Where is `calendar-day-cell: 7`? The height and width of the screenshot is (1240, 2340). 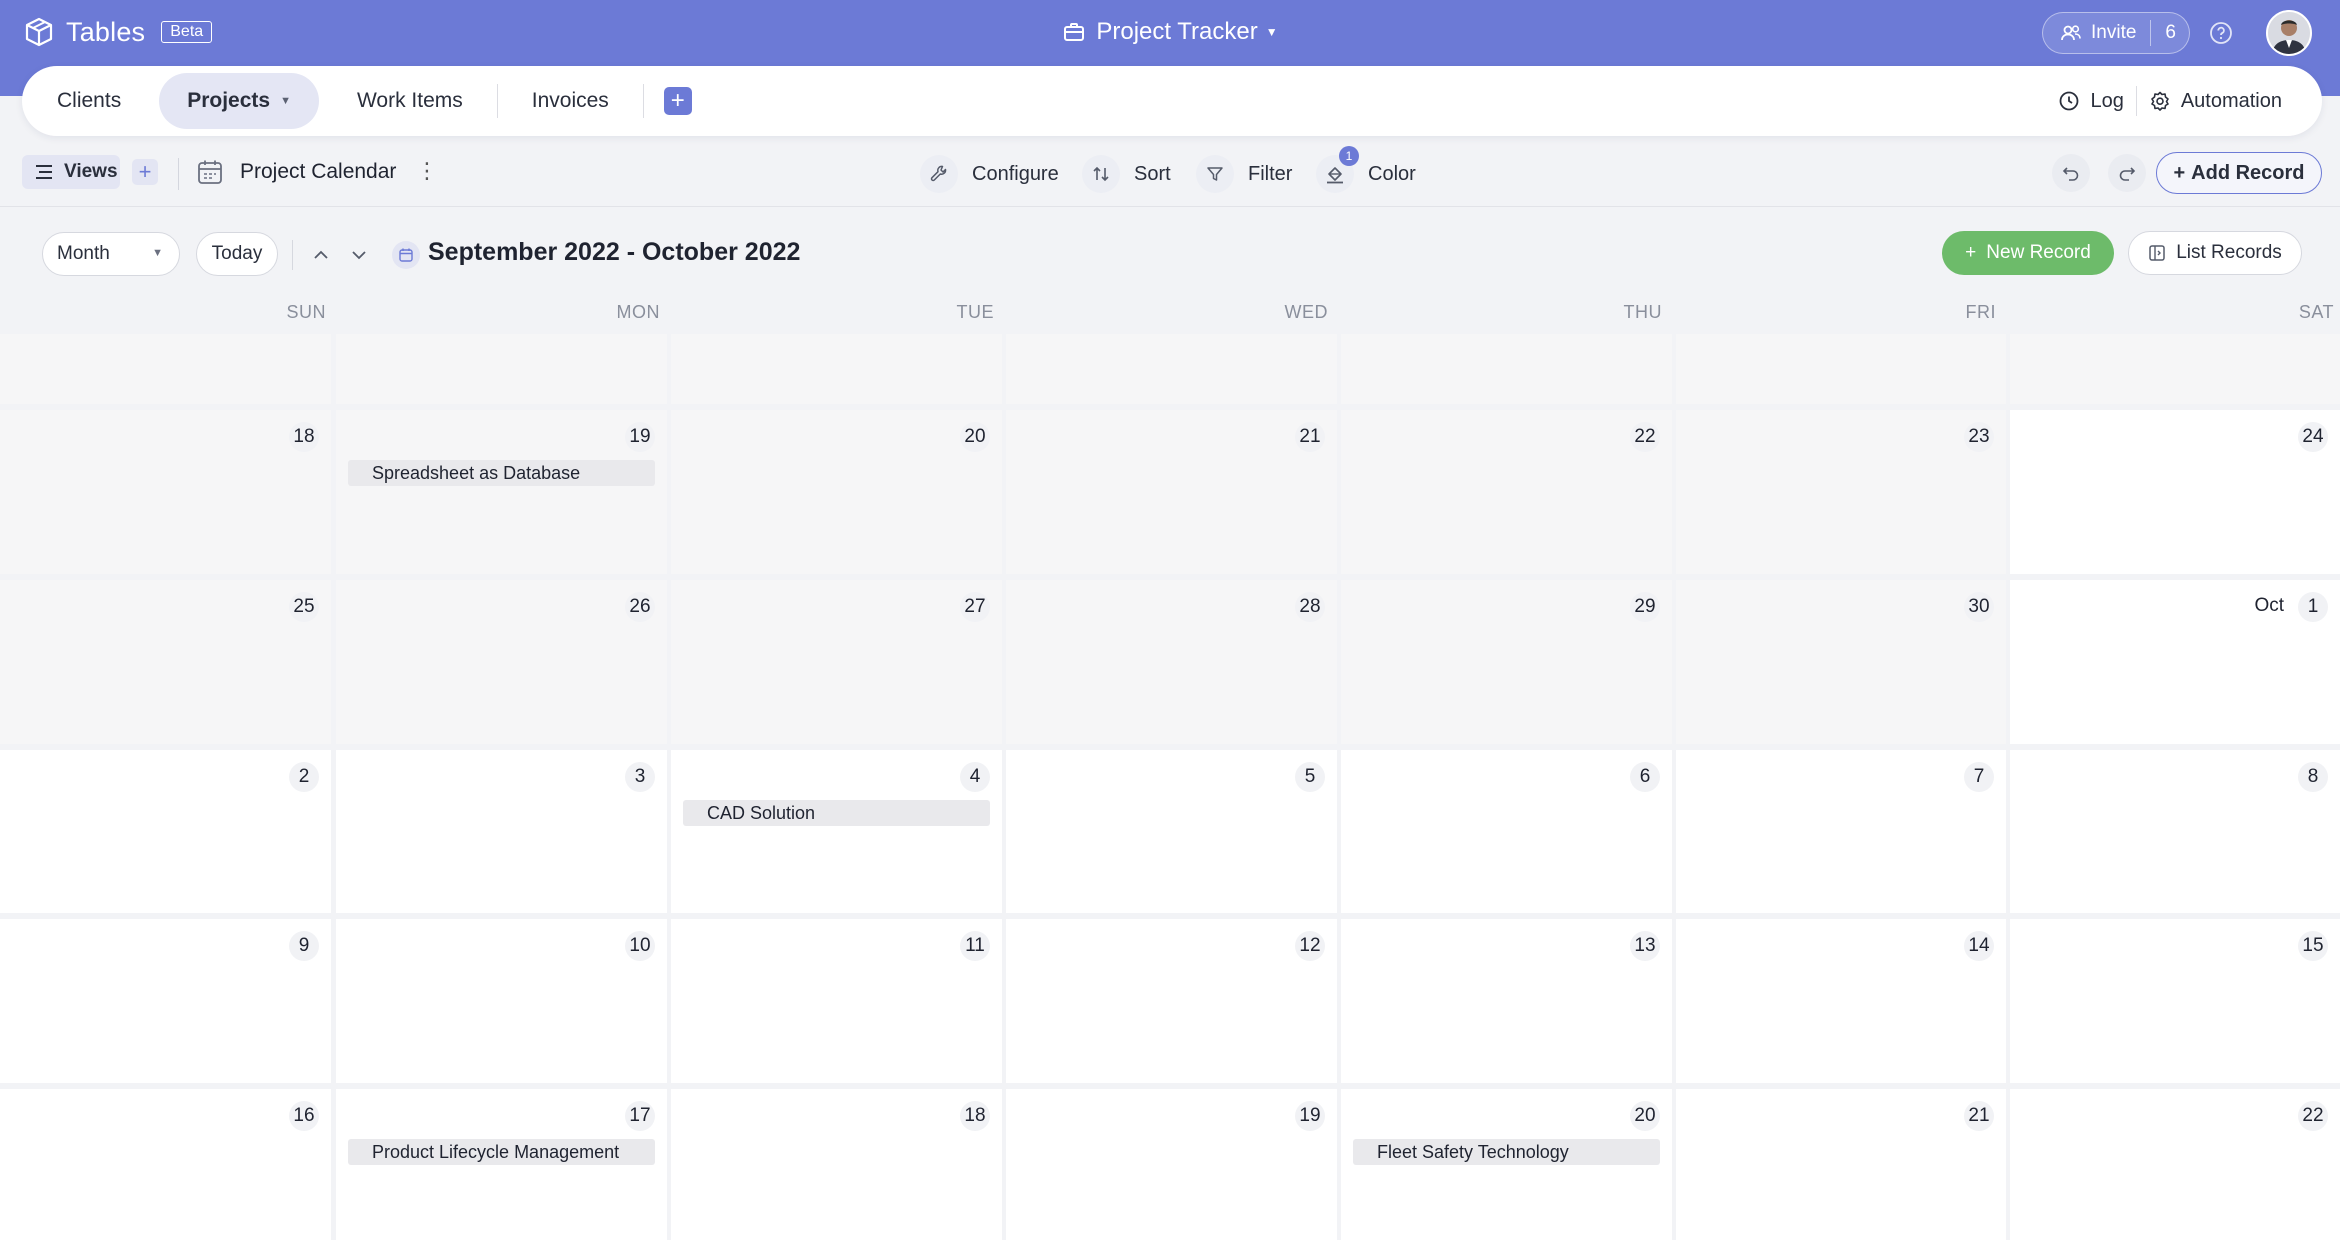
calendar-day-cell: 7 is located at coordinates (1841, 831).